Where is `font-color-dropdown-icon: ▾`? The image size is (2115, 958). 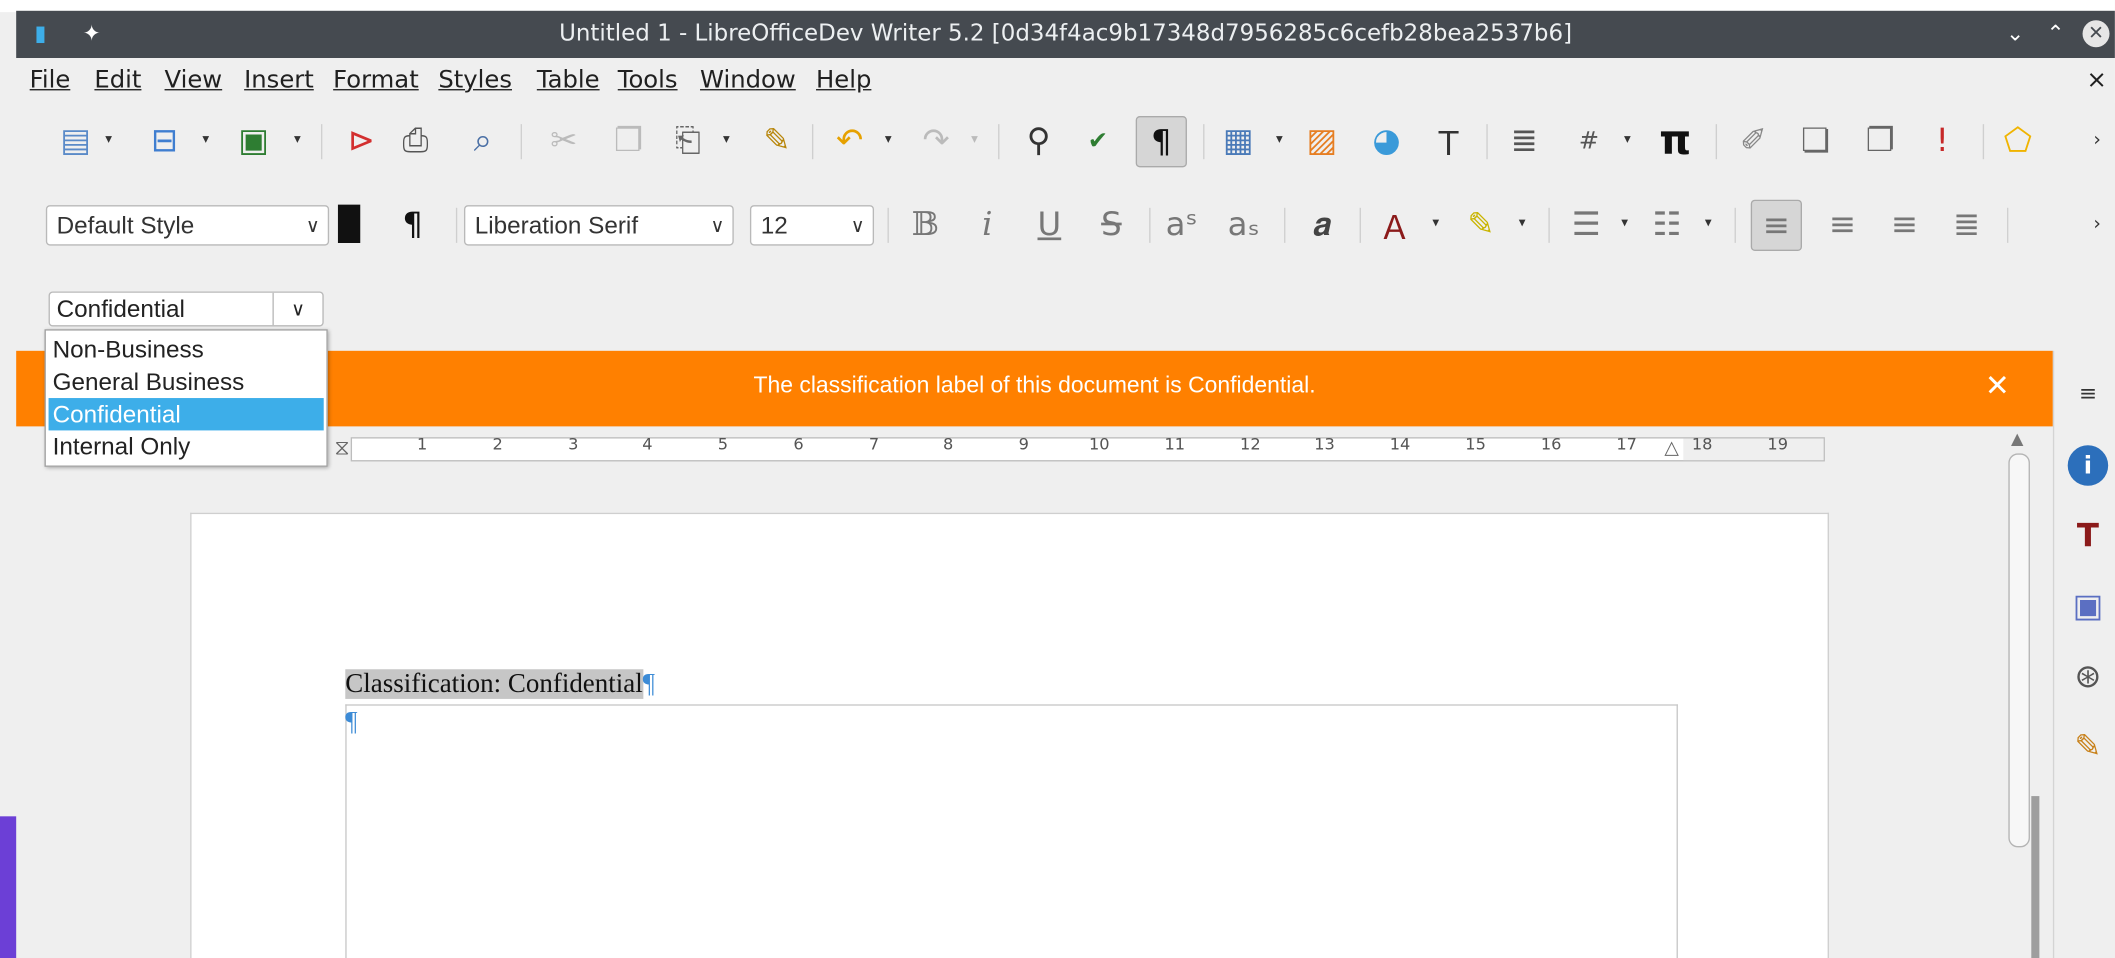
font-color-dropdown-icon: ▾ is located at coordinates (1438, 223).